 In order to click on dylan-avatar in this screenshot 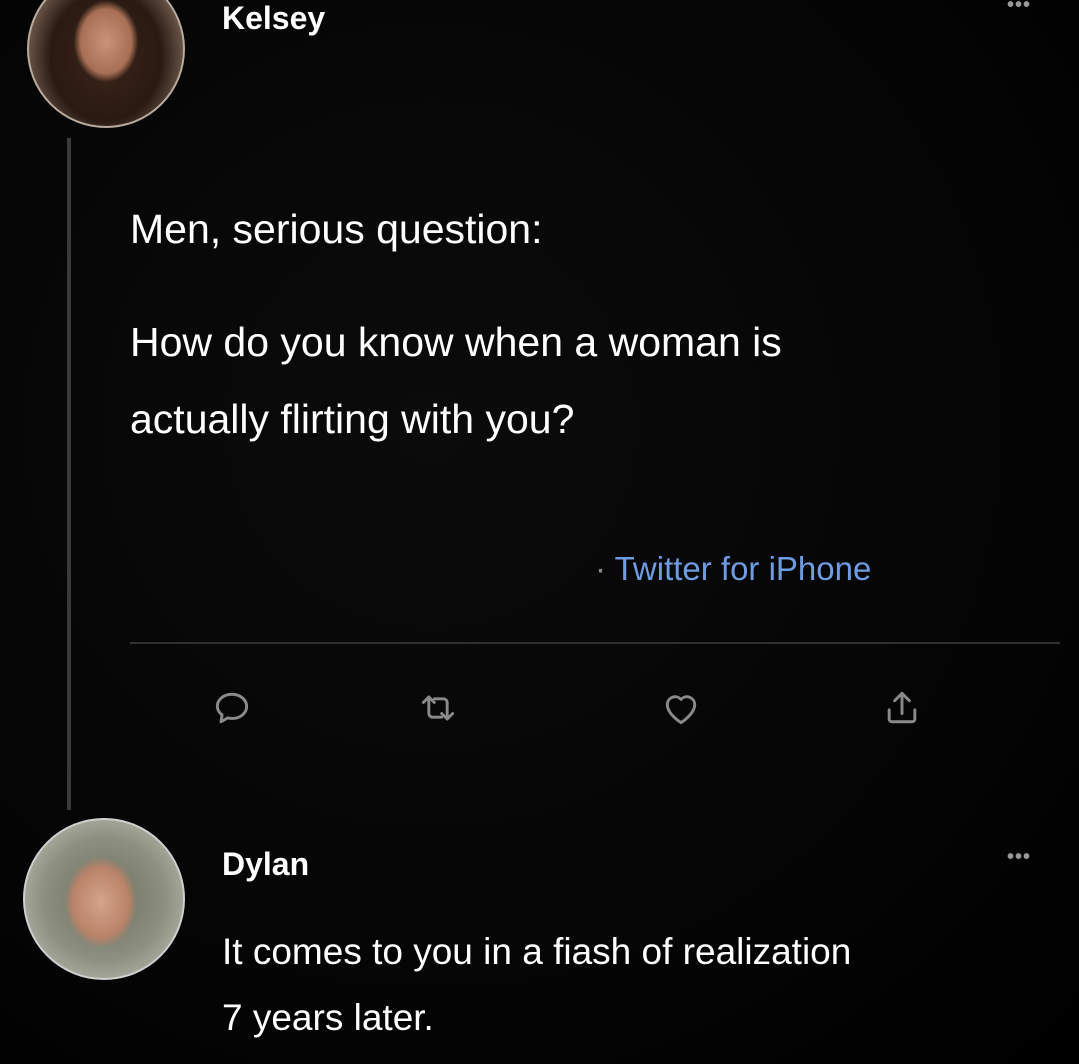, I will do `click(104, 899)`.